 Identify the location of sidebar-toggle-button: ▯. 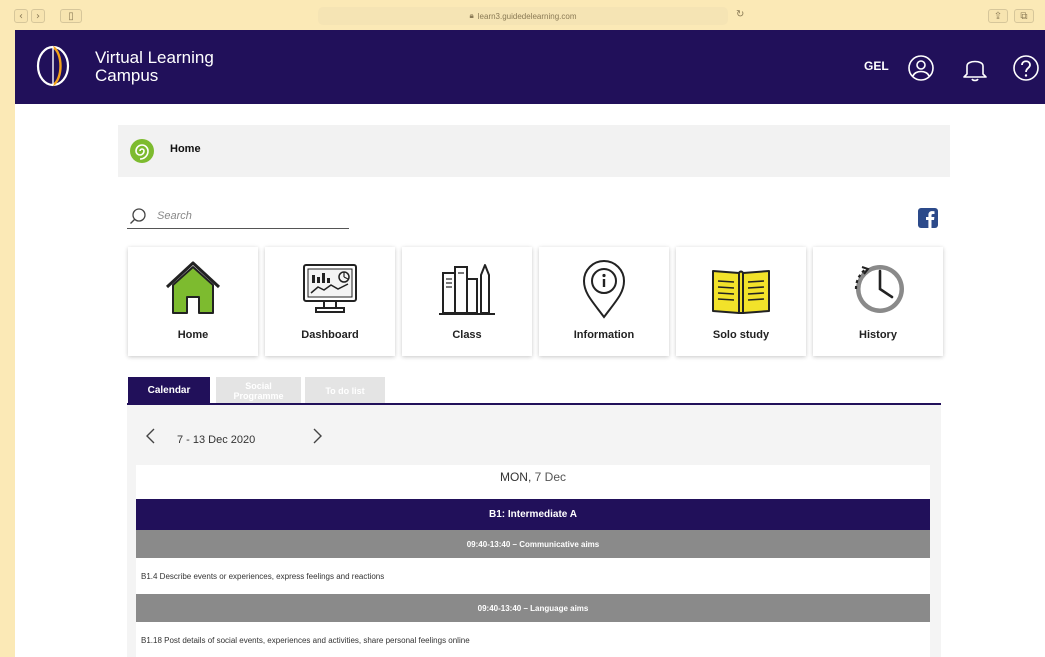
(71, 16).